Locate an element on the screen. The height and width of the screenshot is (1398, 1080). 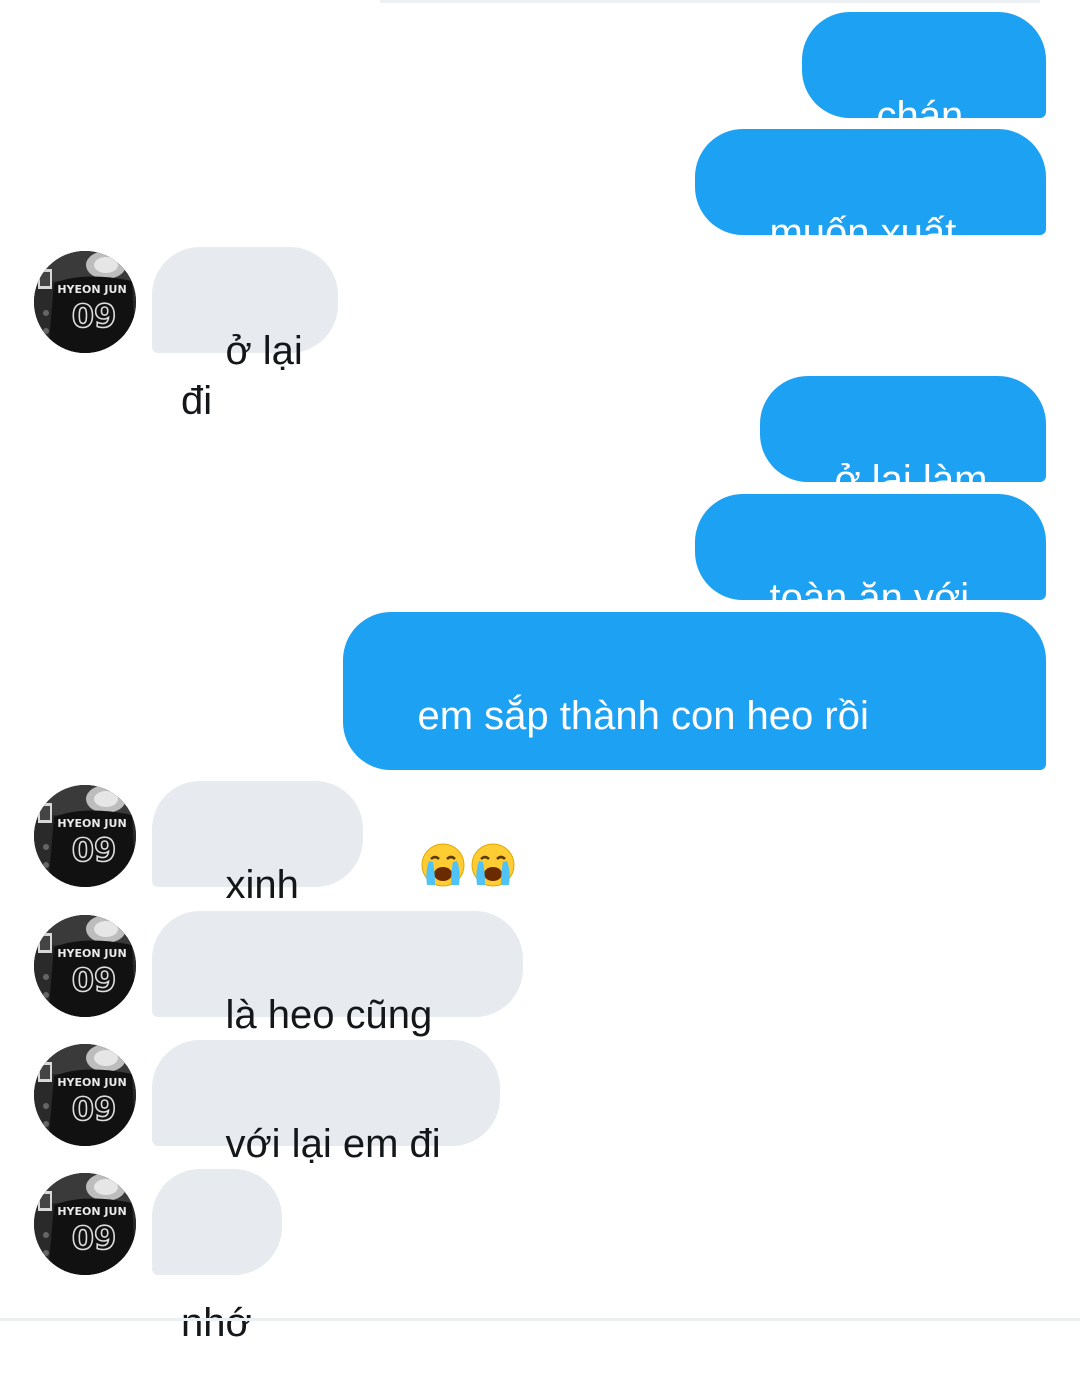
message-row: HYEON JUN 09 ở lại đi is located at coordinates (540, 335).